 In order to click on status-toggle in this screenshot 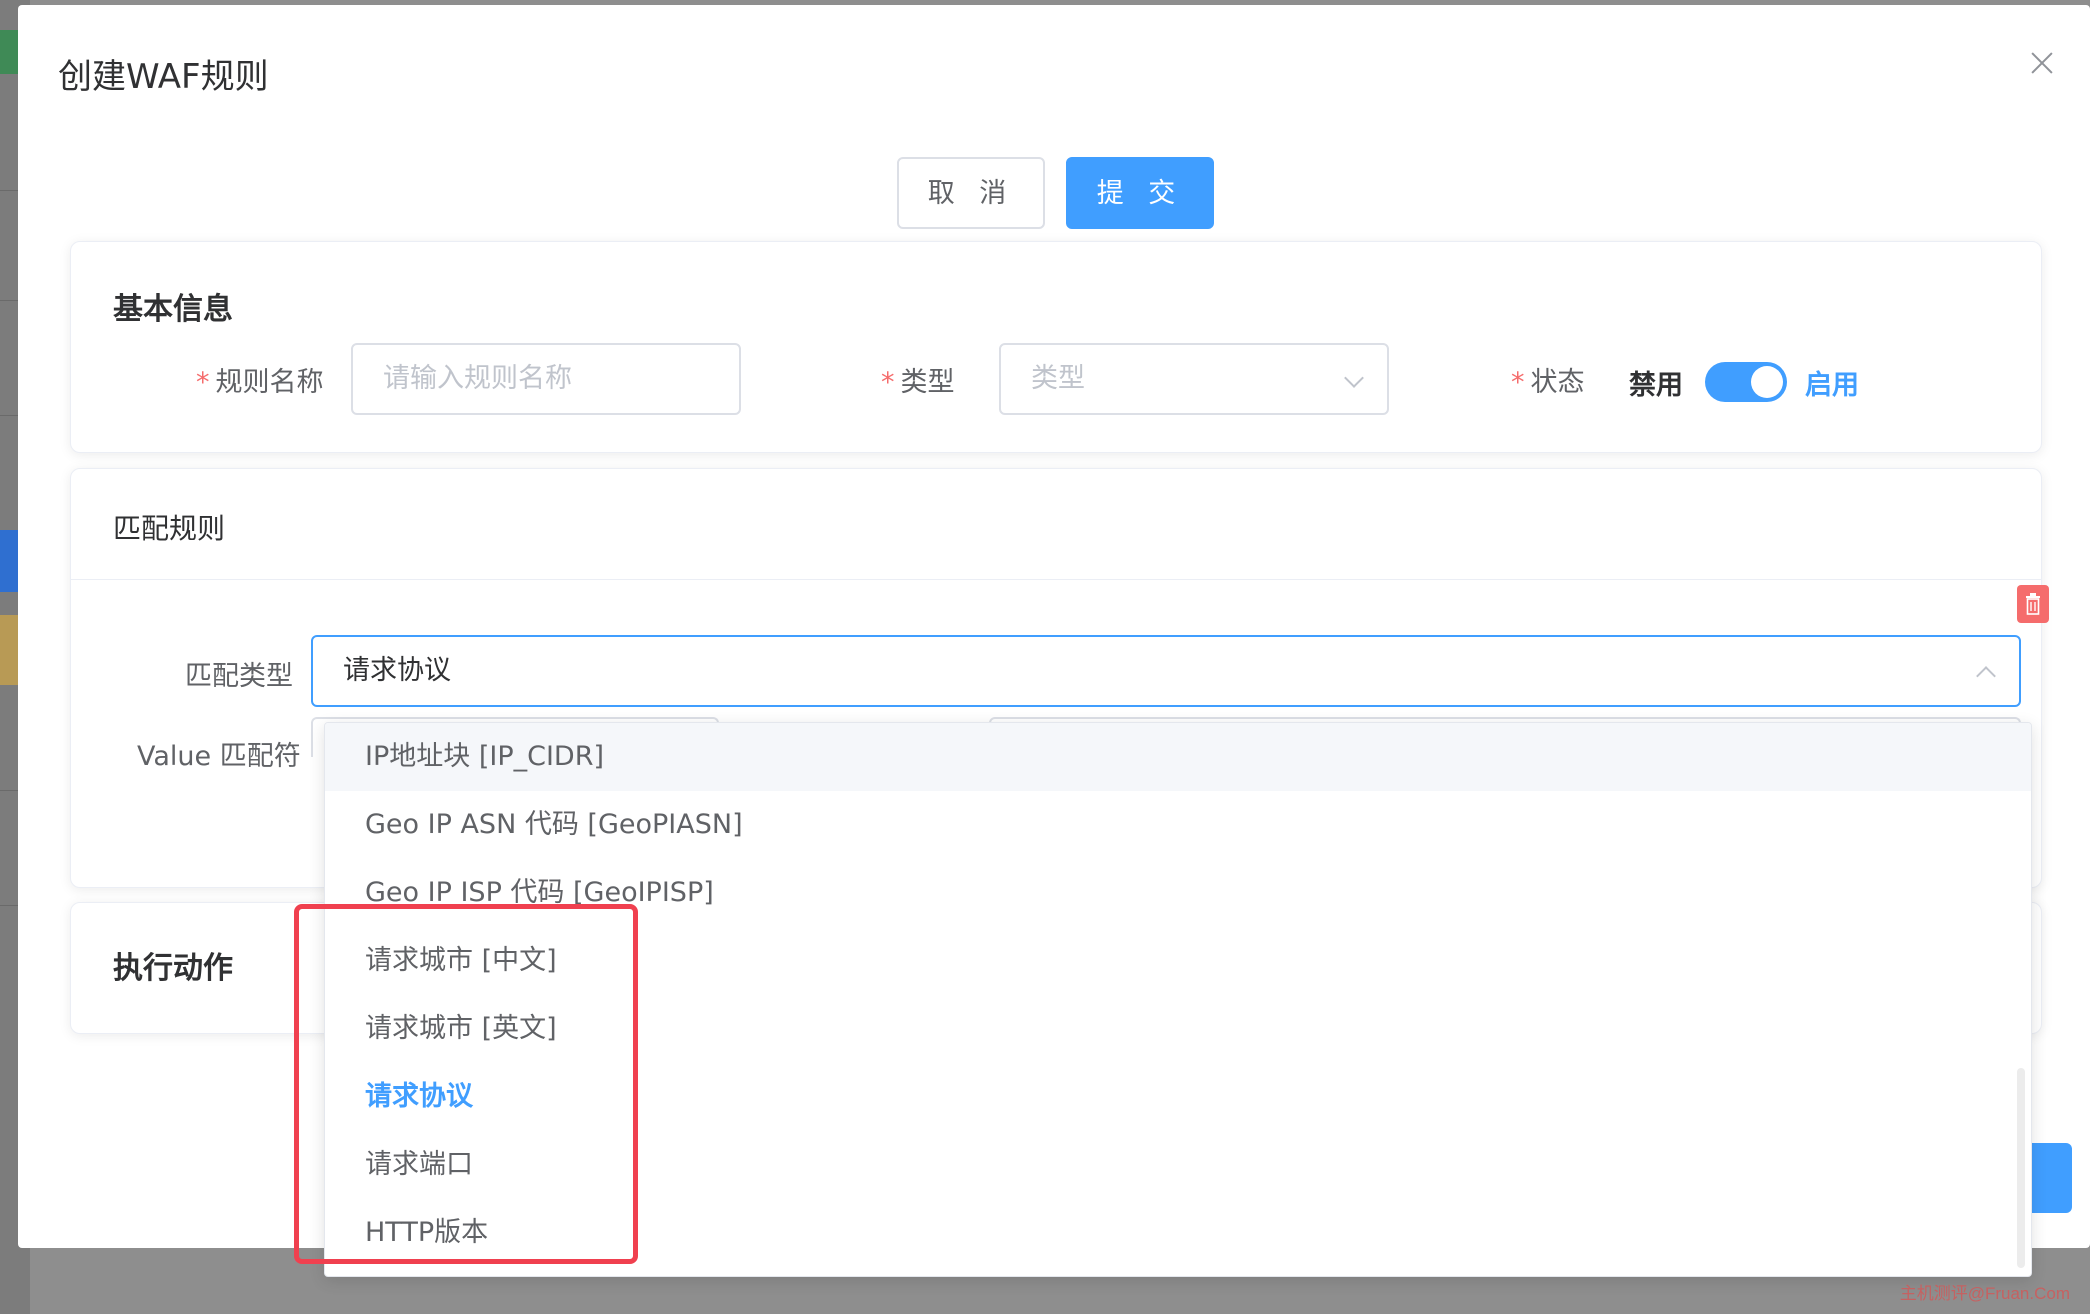, I will do `click(1746, 382)`.